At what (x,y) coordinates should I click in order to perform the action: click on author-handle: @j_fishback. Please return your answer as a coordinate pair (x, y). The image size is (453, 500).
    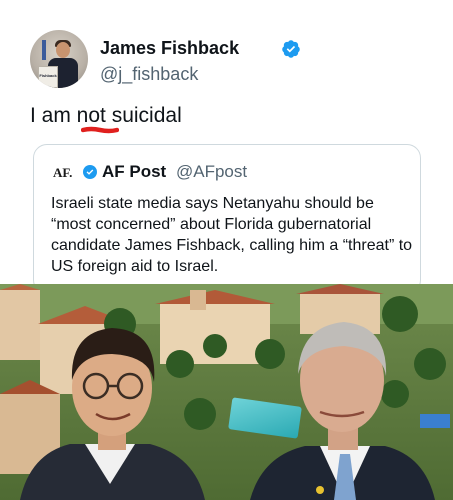
    Looking at the image, I should click on (149, 74).